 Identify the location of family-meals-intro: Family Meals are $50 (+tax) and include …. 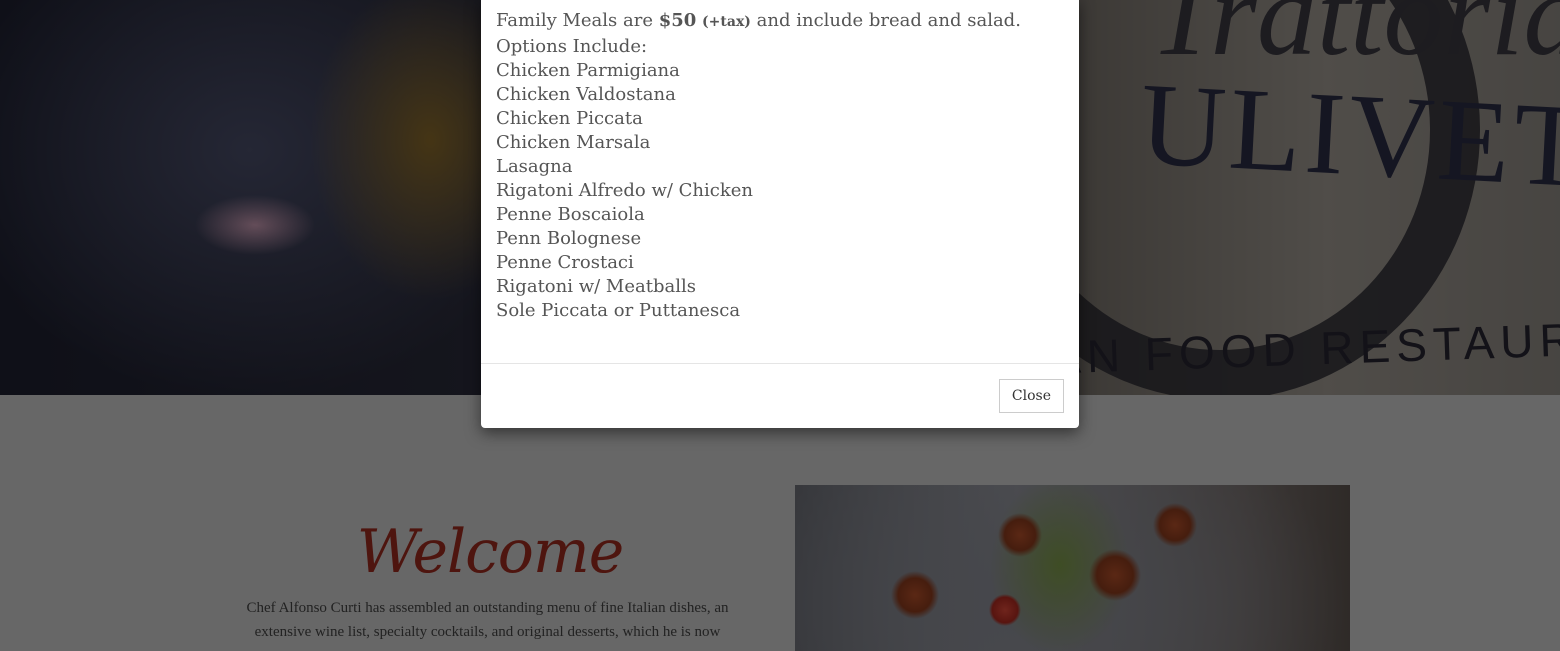
(781, 21).